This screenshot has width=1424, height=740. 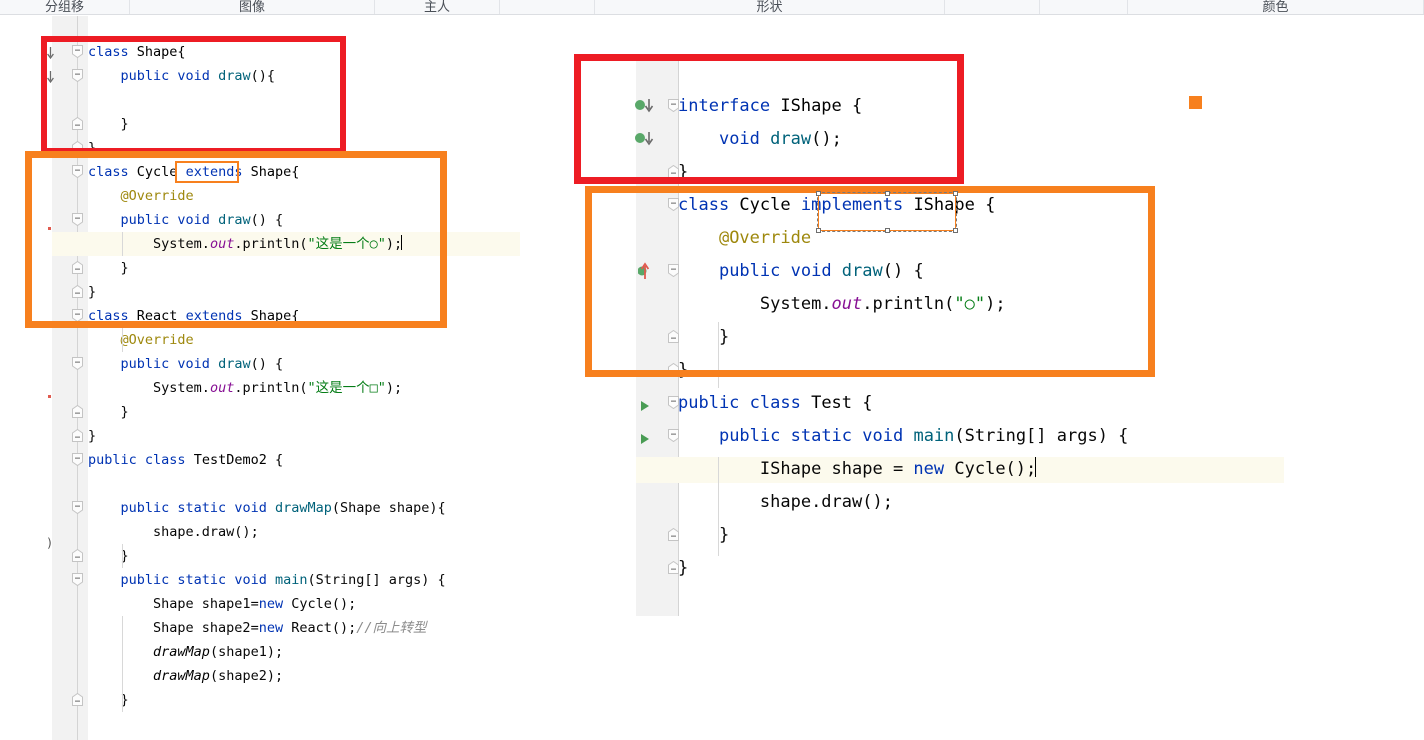 What do you see at coordinates (887, 193) in the screenshot?
I see `resize-handle-n` at bounding box center [887, 193].